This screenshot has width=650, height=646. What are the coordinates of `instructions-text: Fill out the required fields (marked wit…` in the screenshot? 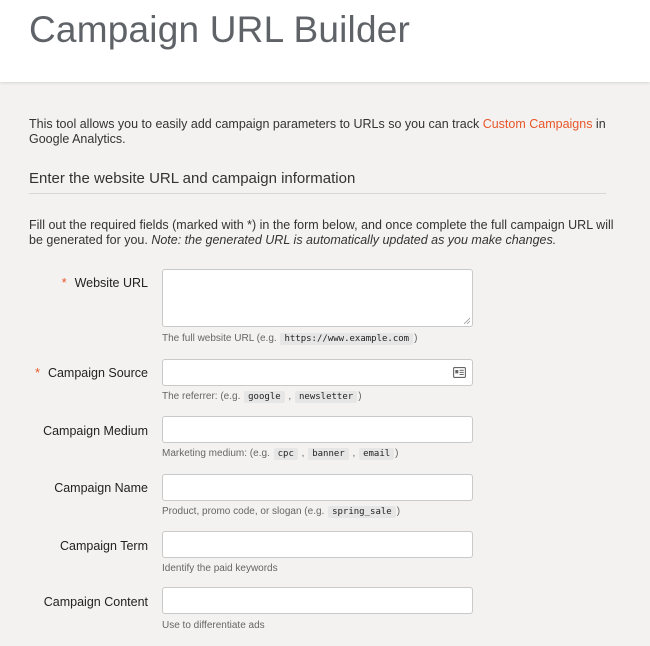 It's located at (324, 233).